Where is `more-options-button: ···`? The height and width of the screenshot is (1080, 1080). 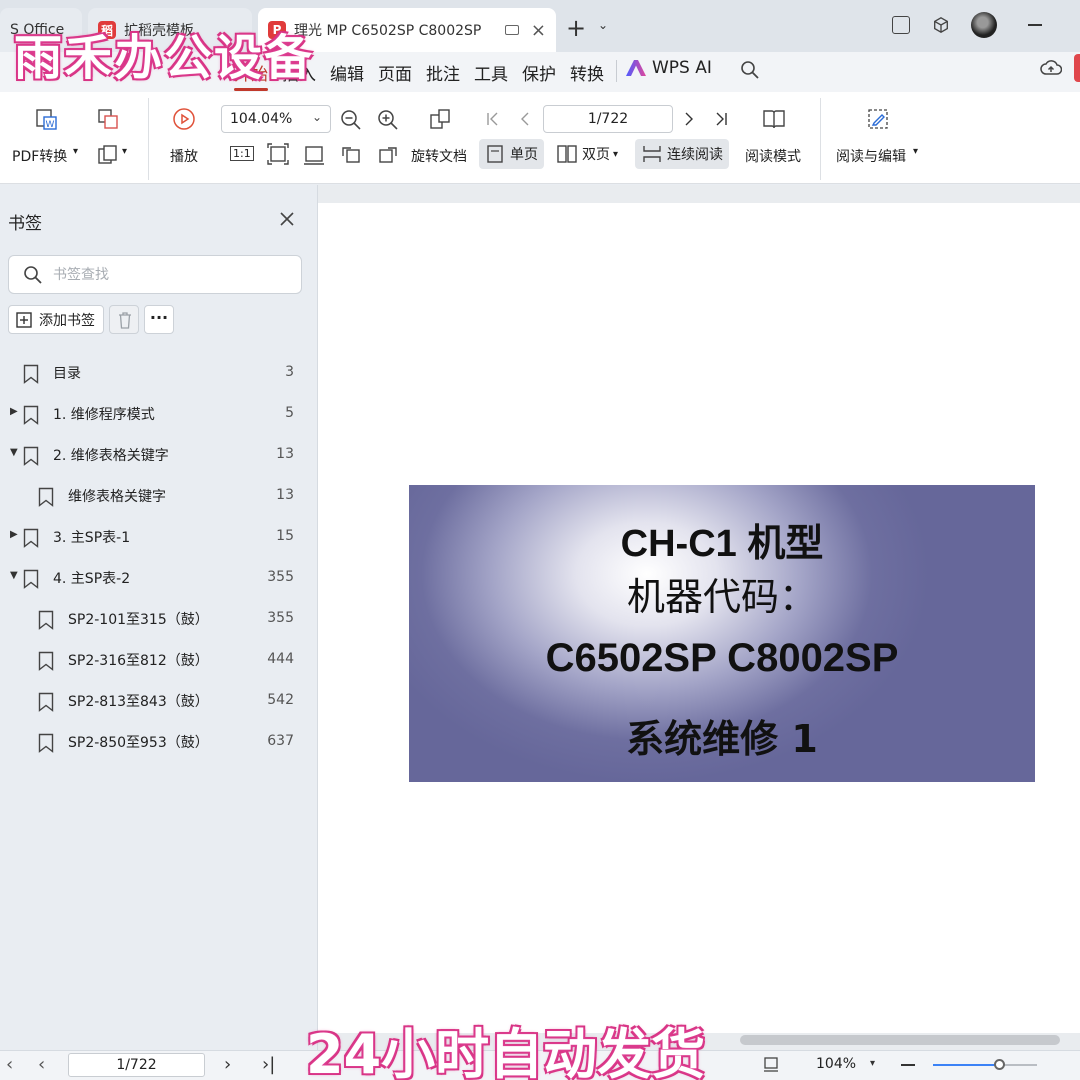 more-options-button: ··· is located at coordinates (159, 319).